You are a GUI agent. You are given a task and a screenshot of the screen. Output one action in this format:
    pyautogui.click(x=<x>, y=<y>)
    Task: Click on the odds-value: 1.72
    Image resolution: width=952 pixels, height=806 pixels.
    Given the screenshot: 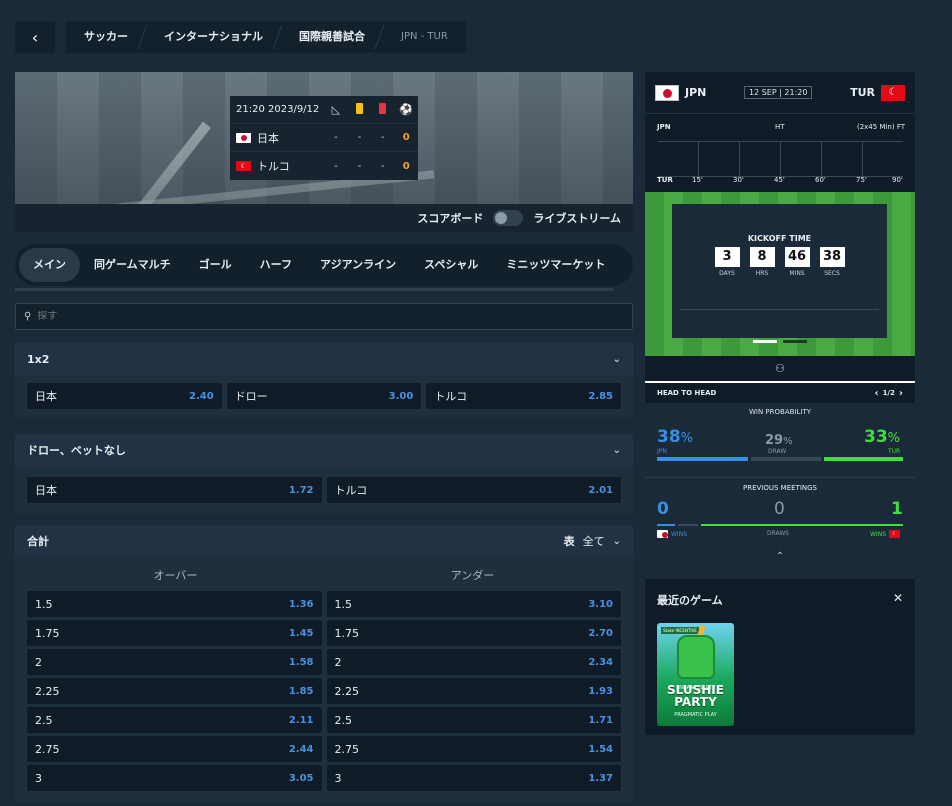 What is the action you would take?
    pyautogui.click(x=301, y=490)
    